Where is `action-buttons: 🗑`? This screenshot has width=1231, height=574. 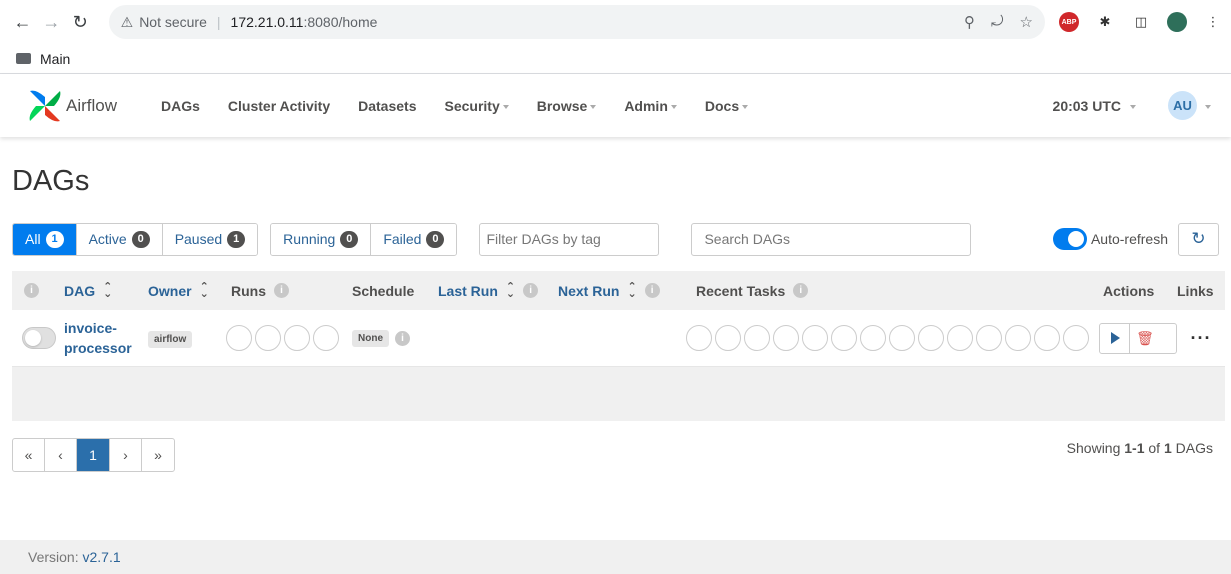 action-buttons: 🗑 is located at coordinates (1138, 338).